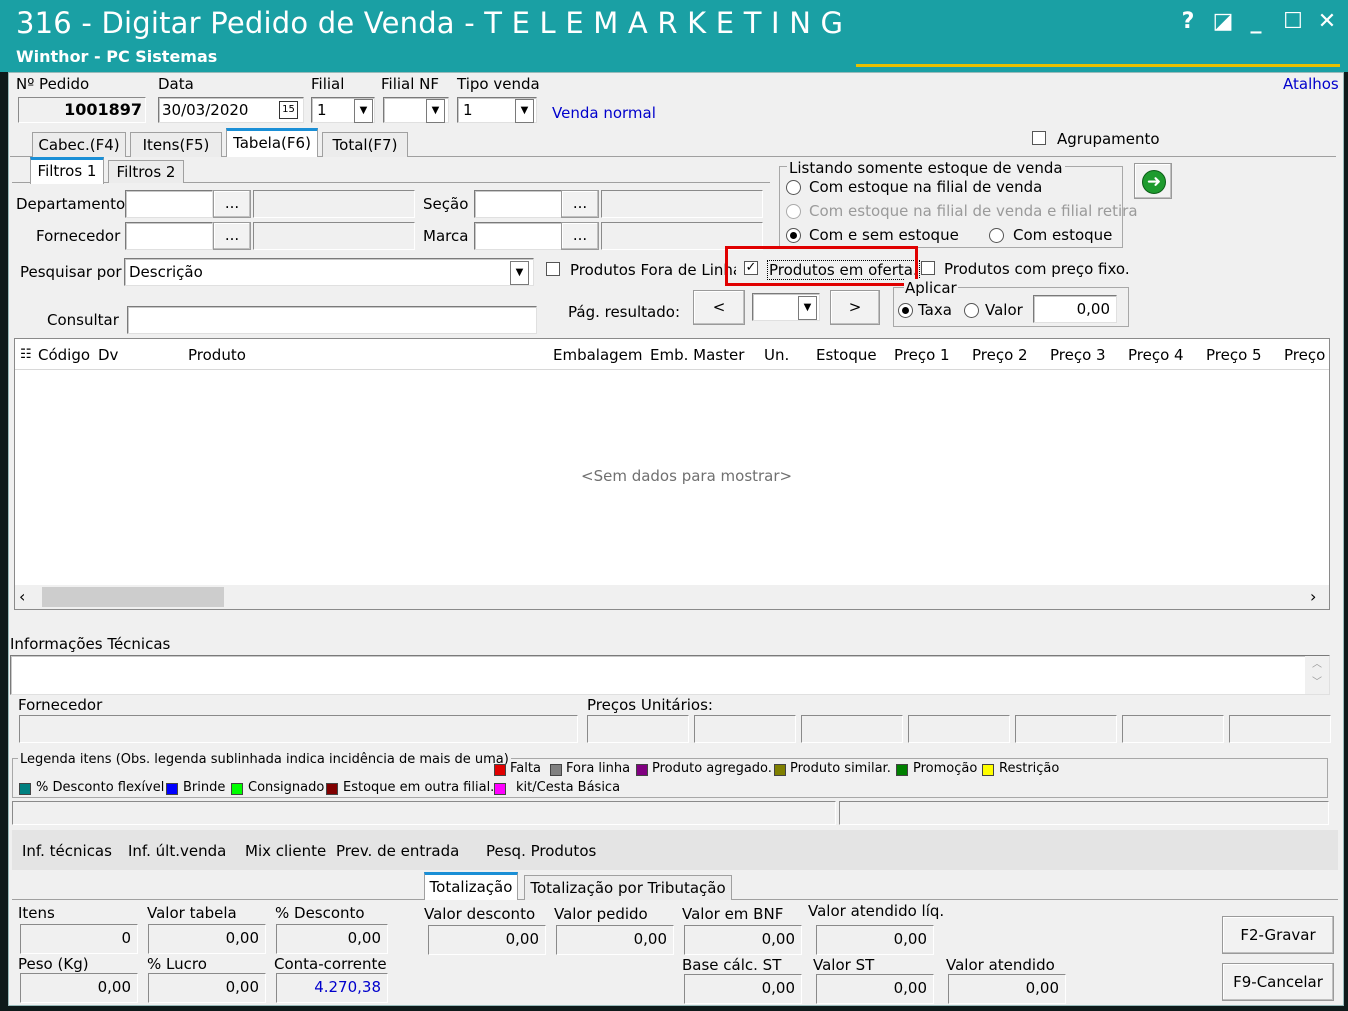  I want to click on tab-itens: Itens(F5), so click(176, 144).